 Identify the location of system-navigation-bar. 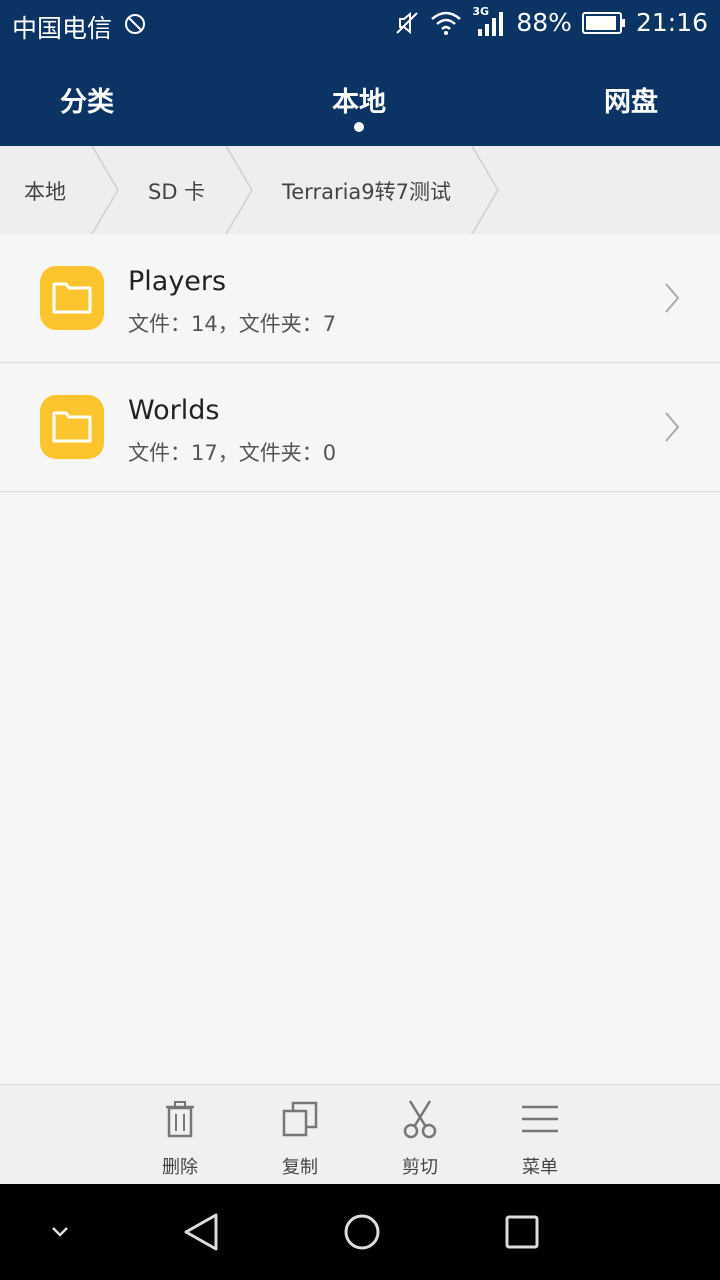
(360, 1232).